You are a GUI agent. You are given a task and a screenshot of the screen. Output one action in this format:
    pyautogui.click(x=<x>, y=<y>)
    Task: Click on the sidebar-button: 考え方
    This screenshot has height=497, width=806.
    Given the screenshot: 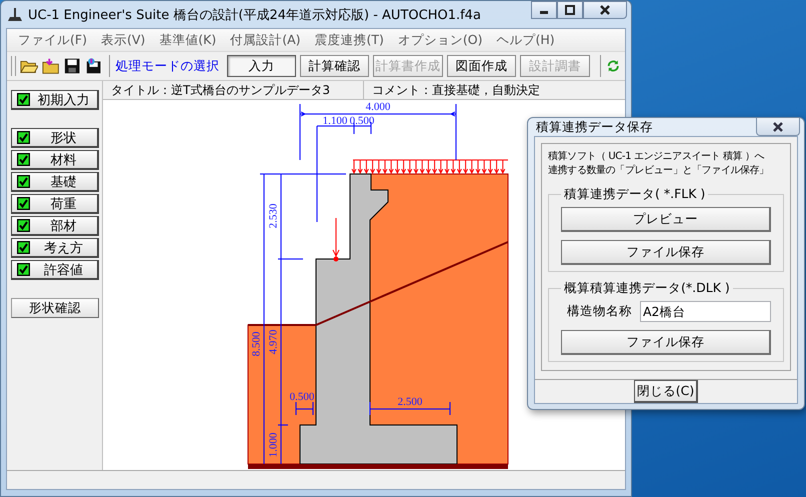 What is the action you would take?
    pyautogui.click(x=55, y=248)
    